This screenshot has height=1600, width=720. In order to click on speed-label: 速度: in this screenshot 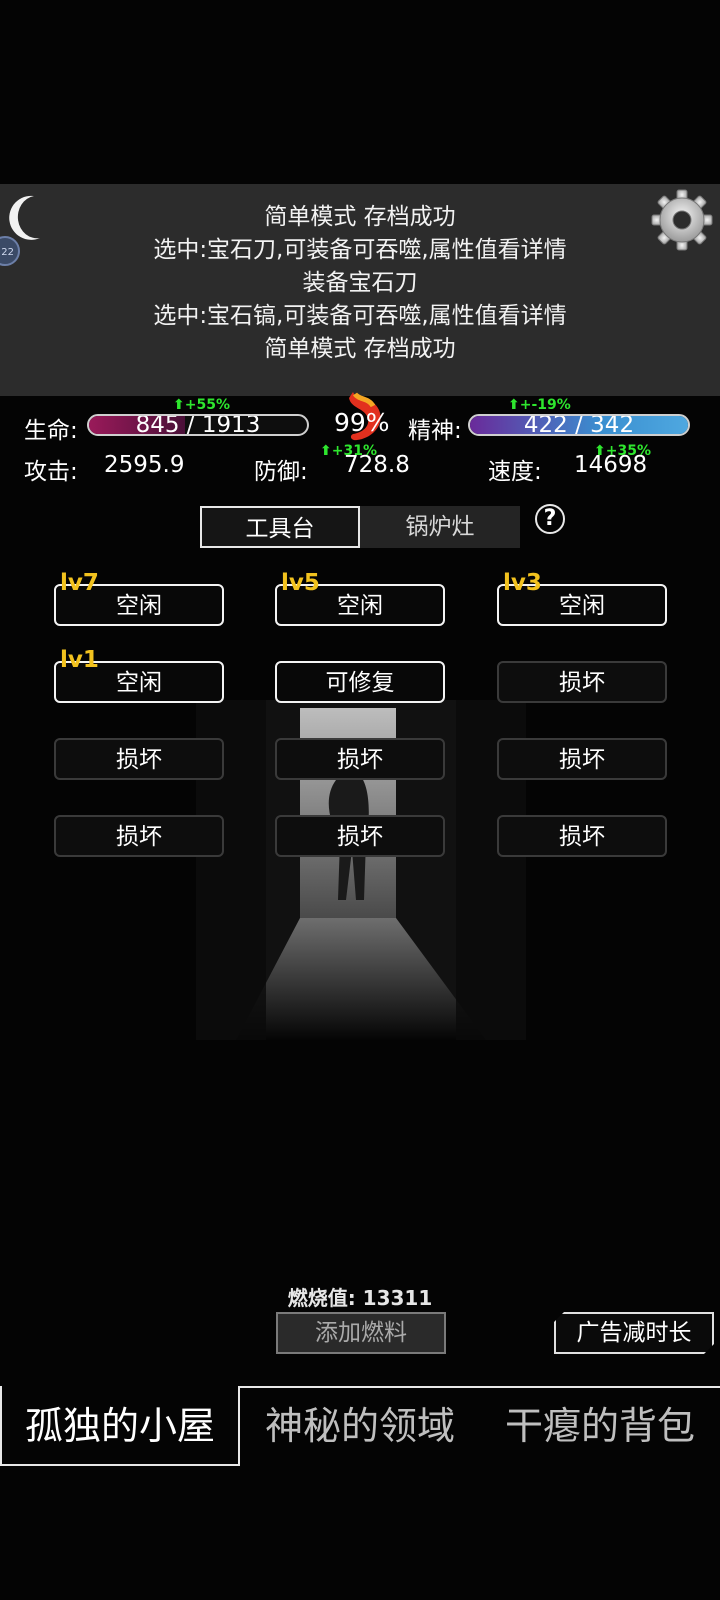, I will do `click(515, 472)`.